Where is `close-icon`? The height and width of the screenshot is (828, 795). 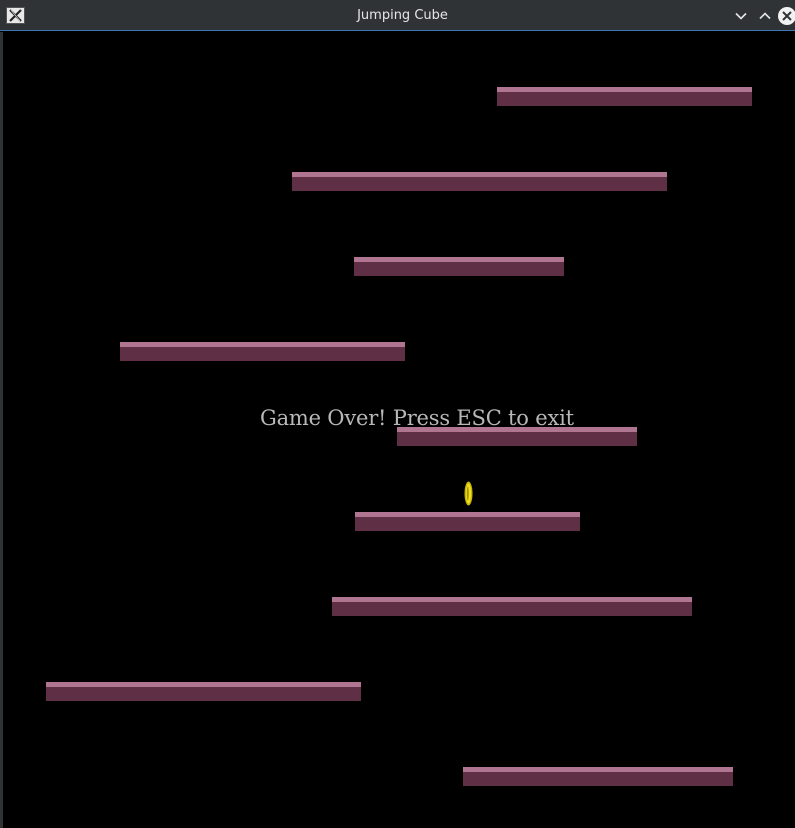
close-icon is located at coordinates (786, 16).